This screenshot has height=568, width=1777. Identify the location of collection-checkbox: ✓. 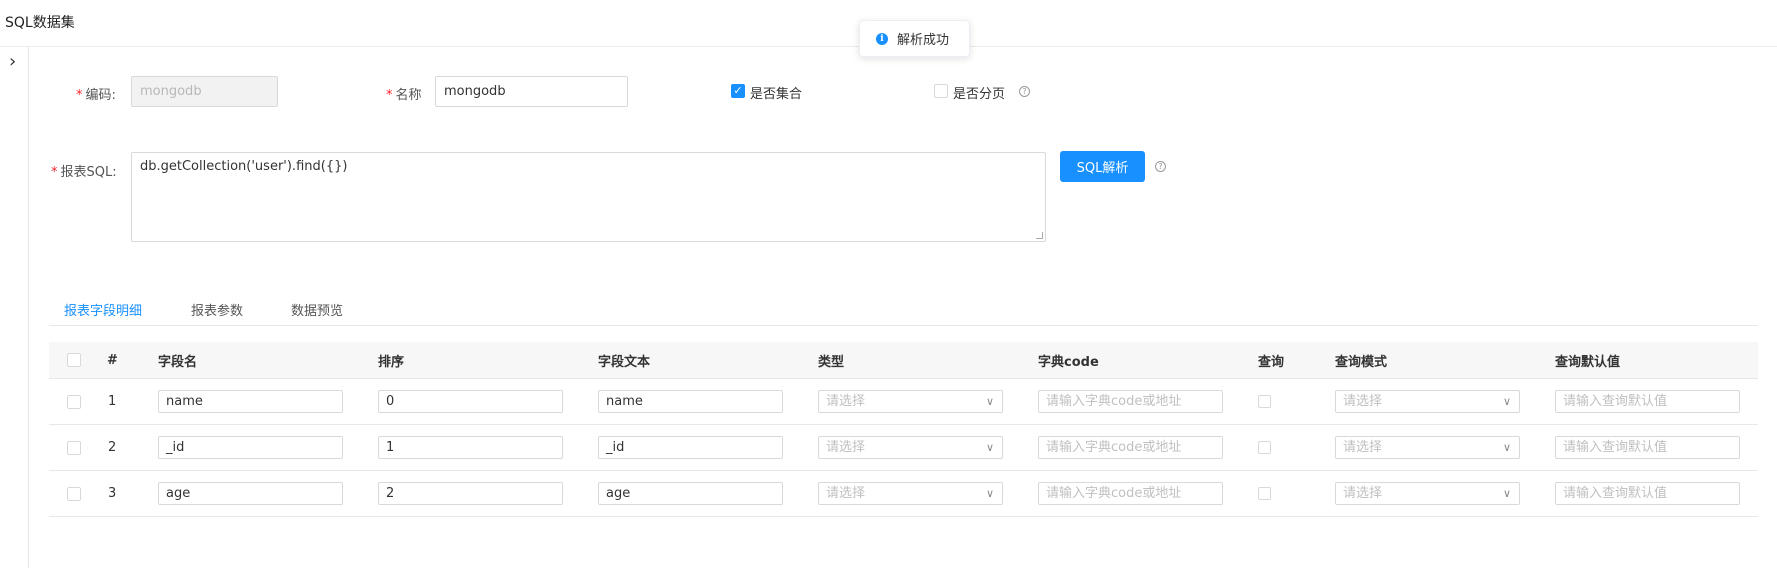
(738, 91).